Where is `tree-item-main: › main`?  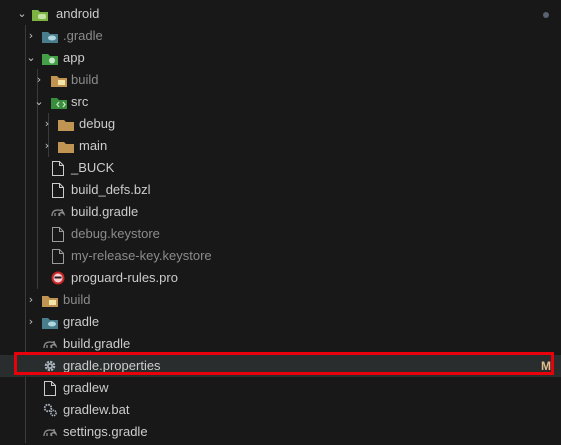
tree-item-main: › main is located at coordinates (280, 146).